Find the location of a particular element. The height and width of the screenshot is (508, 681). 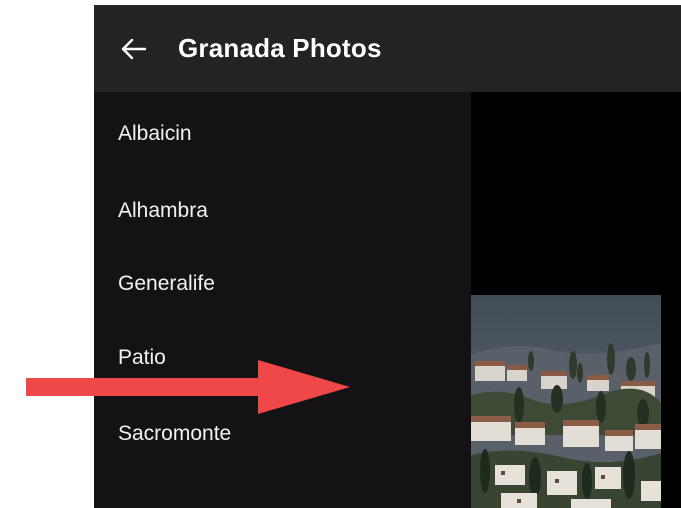

hillside-town-photo is located at coordinates (566, 401).